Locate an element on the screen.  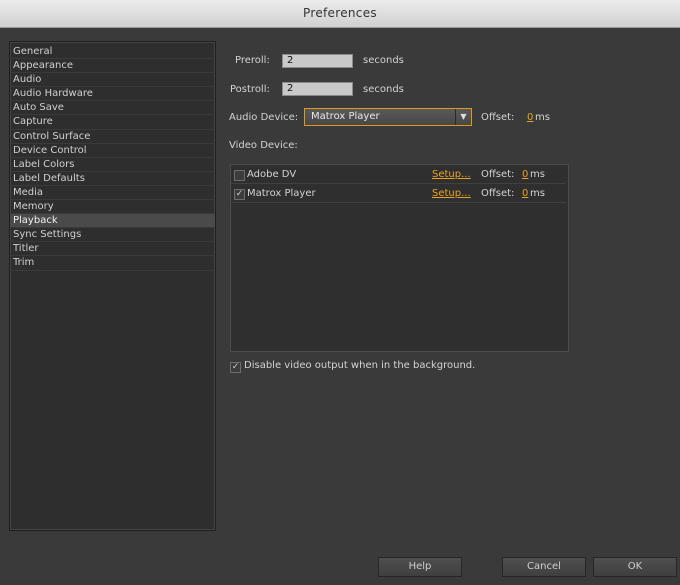
adobe-dv-checkbox is located at coordinates (239, 175).